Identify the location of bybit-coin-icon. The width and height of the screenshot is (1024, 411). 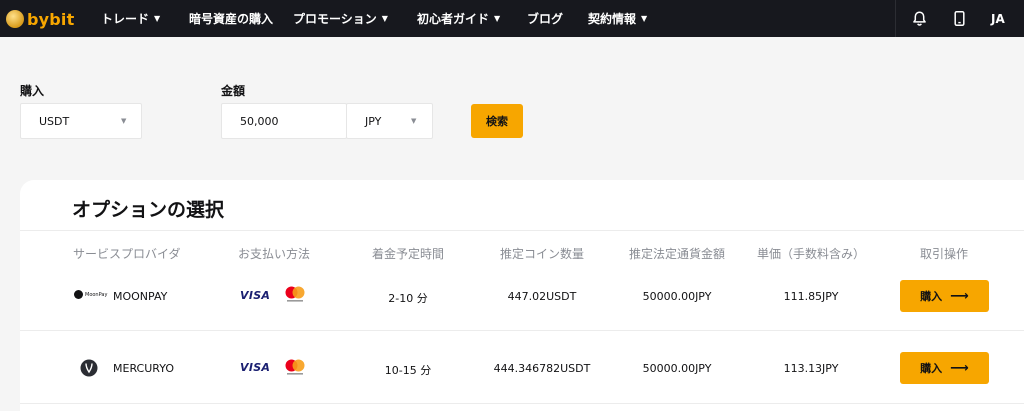
(15, 19).